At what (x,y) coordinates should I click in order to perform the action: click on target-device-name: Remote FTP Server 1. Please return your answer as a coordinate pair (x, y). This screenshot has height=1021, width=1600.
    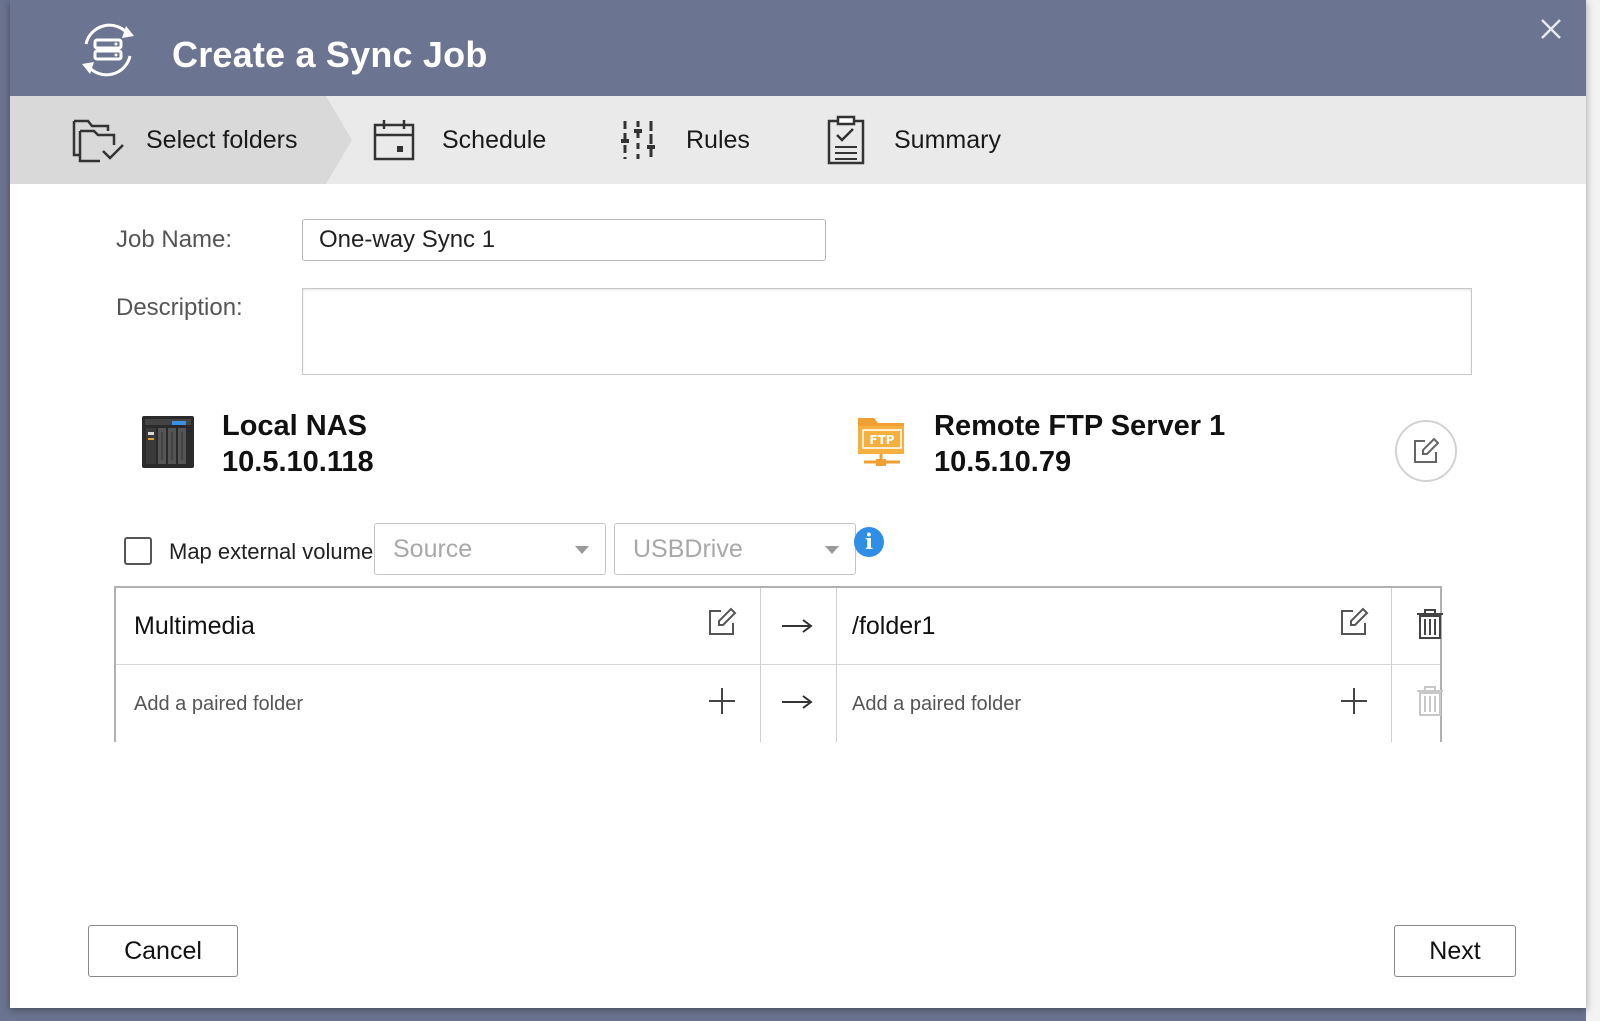
    Looking at the image, I should click on (1080, 426).